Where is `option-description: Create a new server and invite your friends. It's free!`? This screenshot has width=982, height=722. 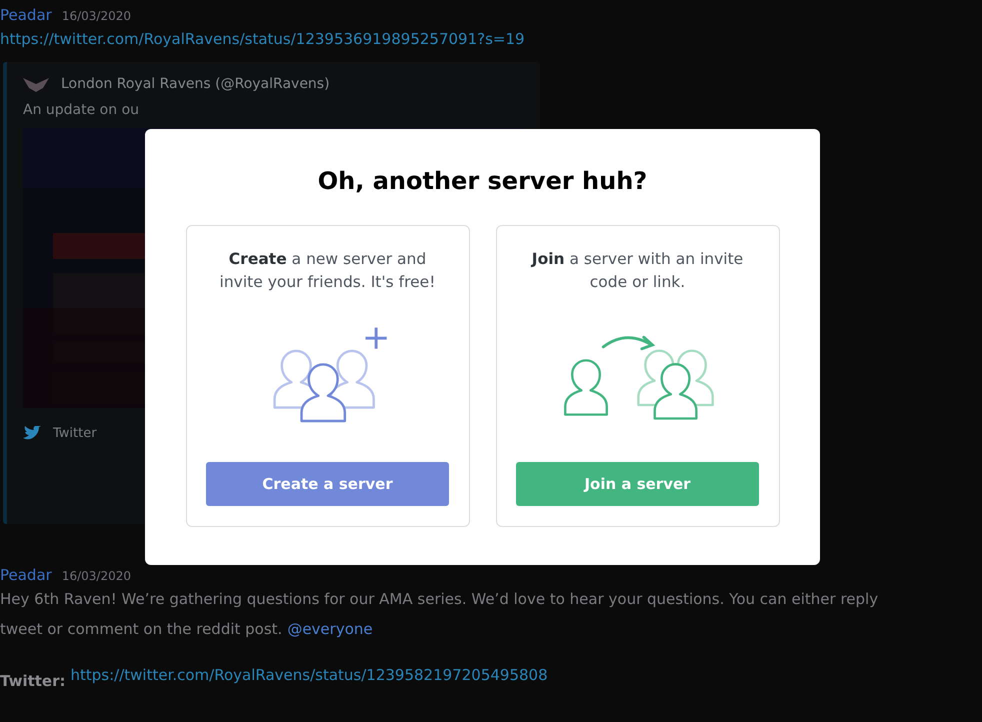
option-description: Create a new server and invite your friends. It's free! is located at coordinates (327, 271).